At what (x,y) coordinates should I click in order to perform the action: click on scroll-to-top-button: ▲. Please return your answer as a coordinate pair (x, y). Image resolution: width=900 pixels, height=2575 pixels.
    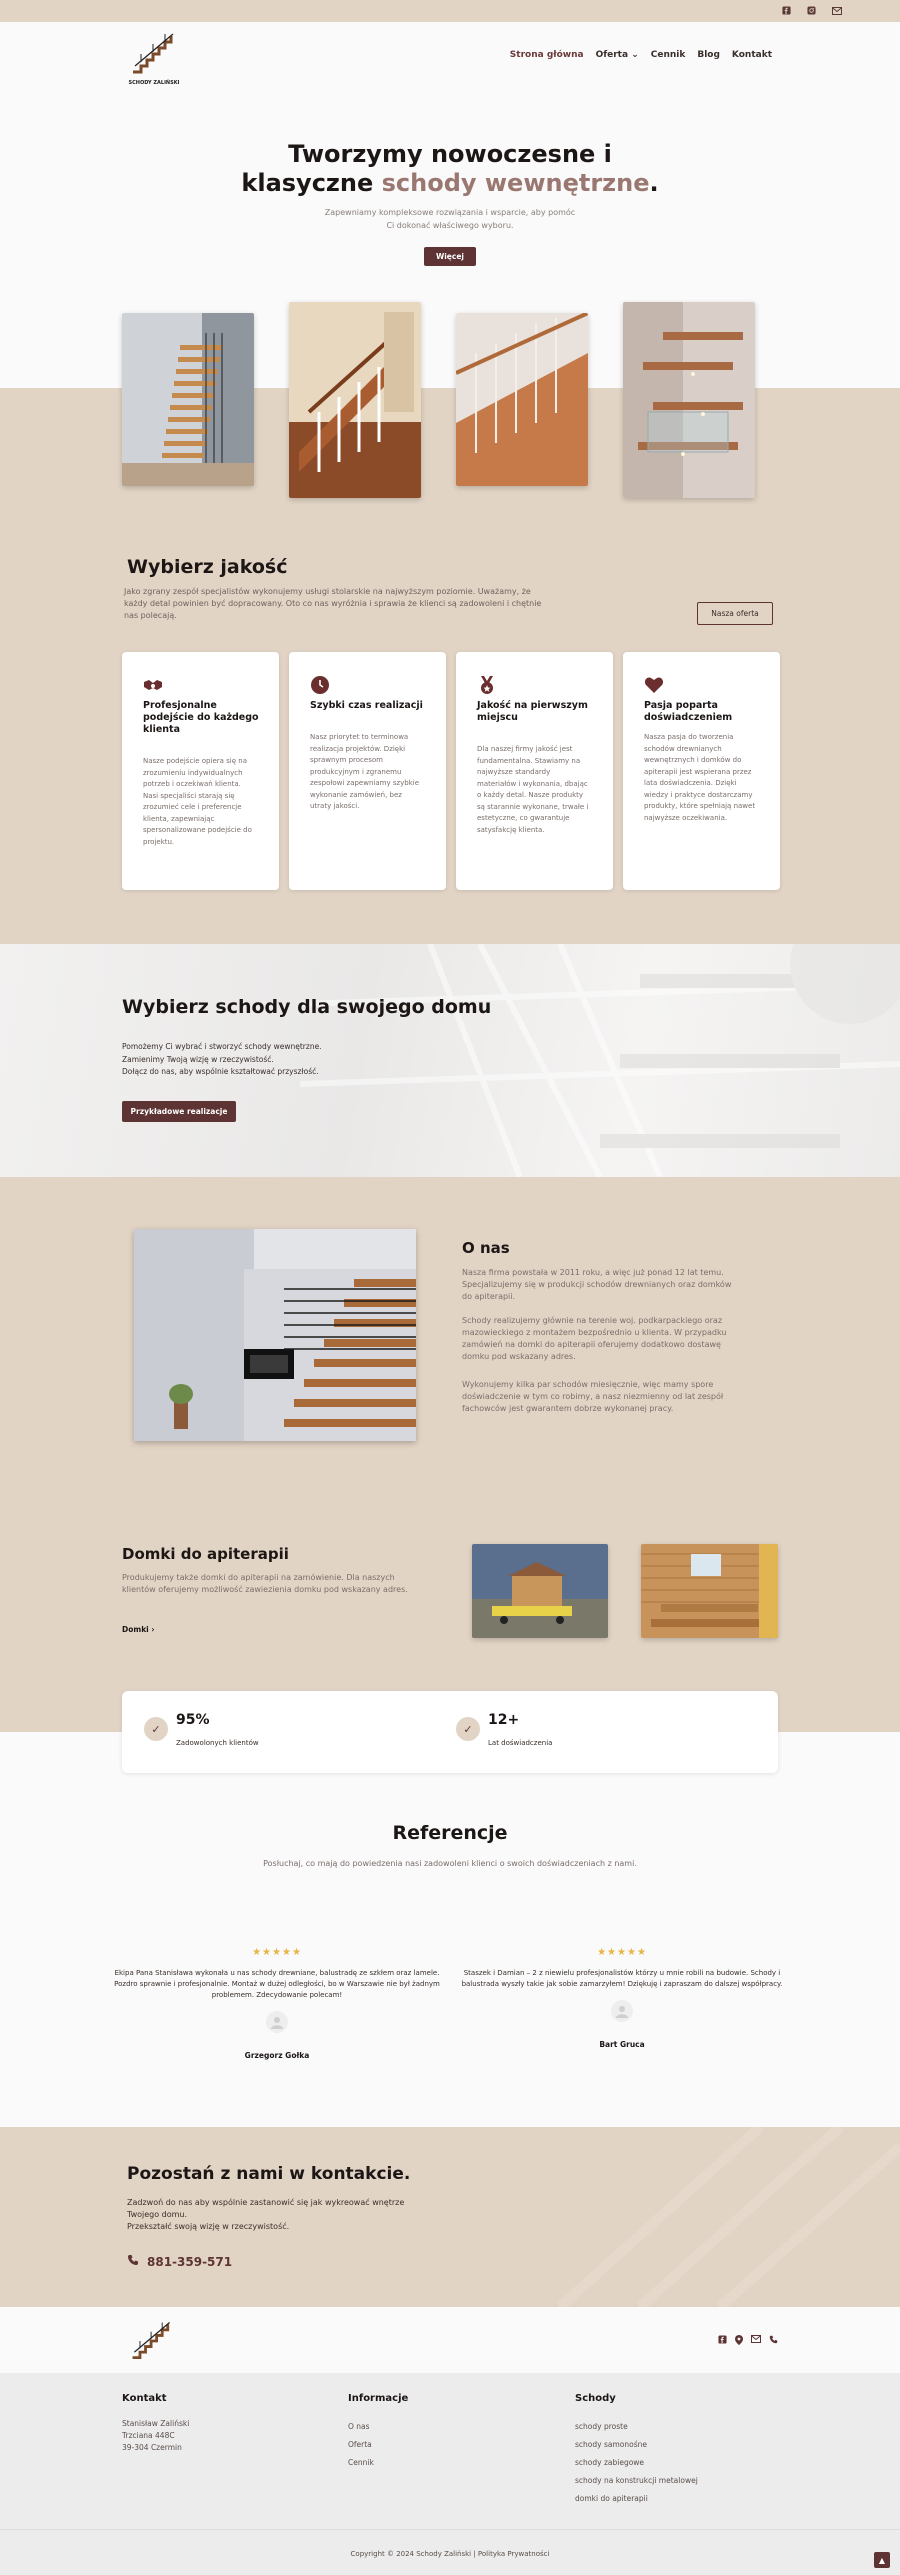
    Looking at the image, I should click on (882, 2560).